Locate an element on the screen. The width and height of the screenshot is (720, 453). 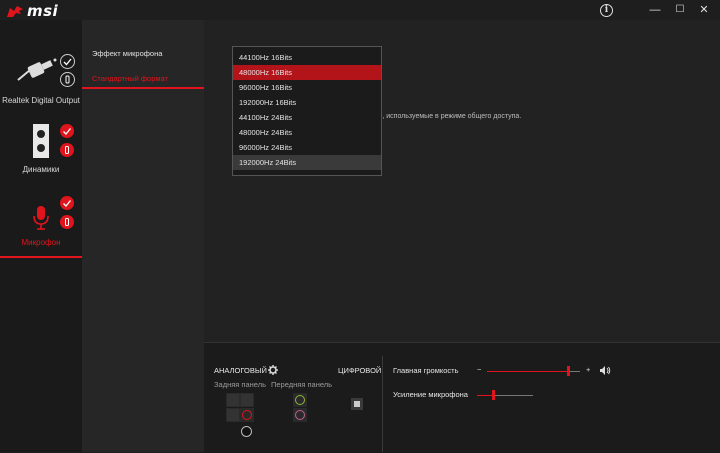
device-sidebar: Realtek Digital Output Динамики Микрофон is located at coordinates (41, 236).